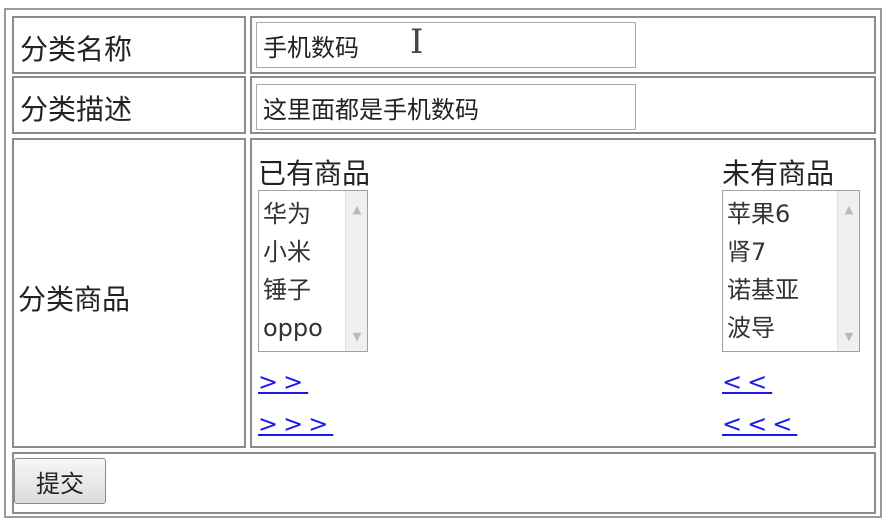 The width and height of the screenshot is (889, 524). What do you see at coordinates (417, 42) in the screenshot?
I see `text-cursor-icon: I` at bounding box center [417, 42].